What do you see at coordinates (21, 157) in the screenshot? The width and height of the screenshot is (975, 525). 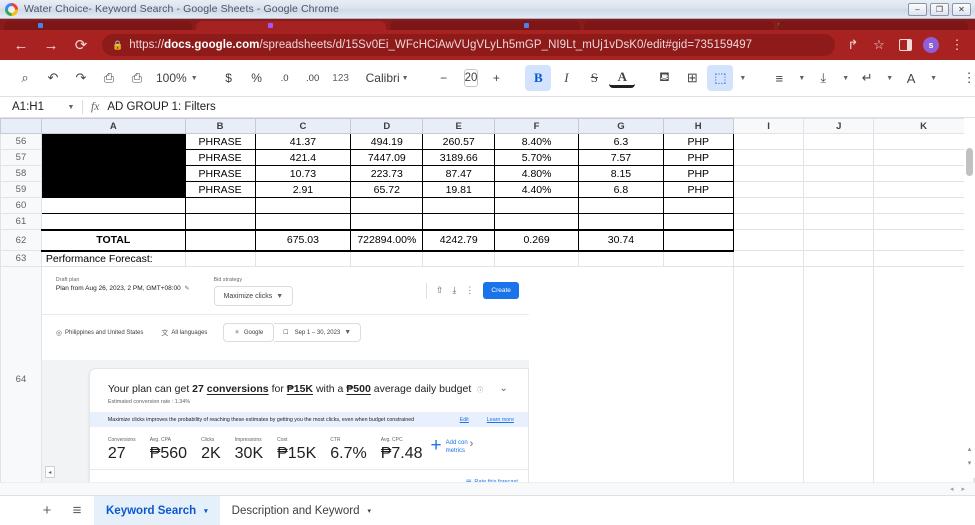 I see `row-header: 57` at bounding box center [21, 157].